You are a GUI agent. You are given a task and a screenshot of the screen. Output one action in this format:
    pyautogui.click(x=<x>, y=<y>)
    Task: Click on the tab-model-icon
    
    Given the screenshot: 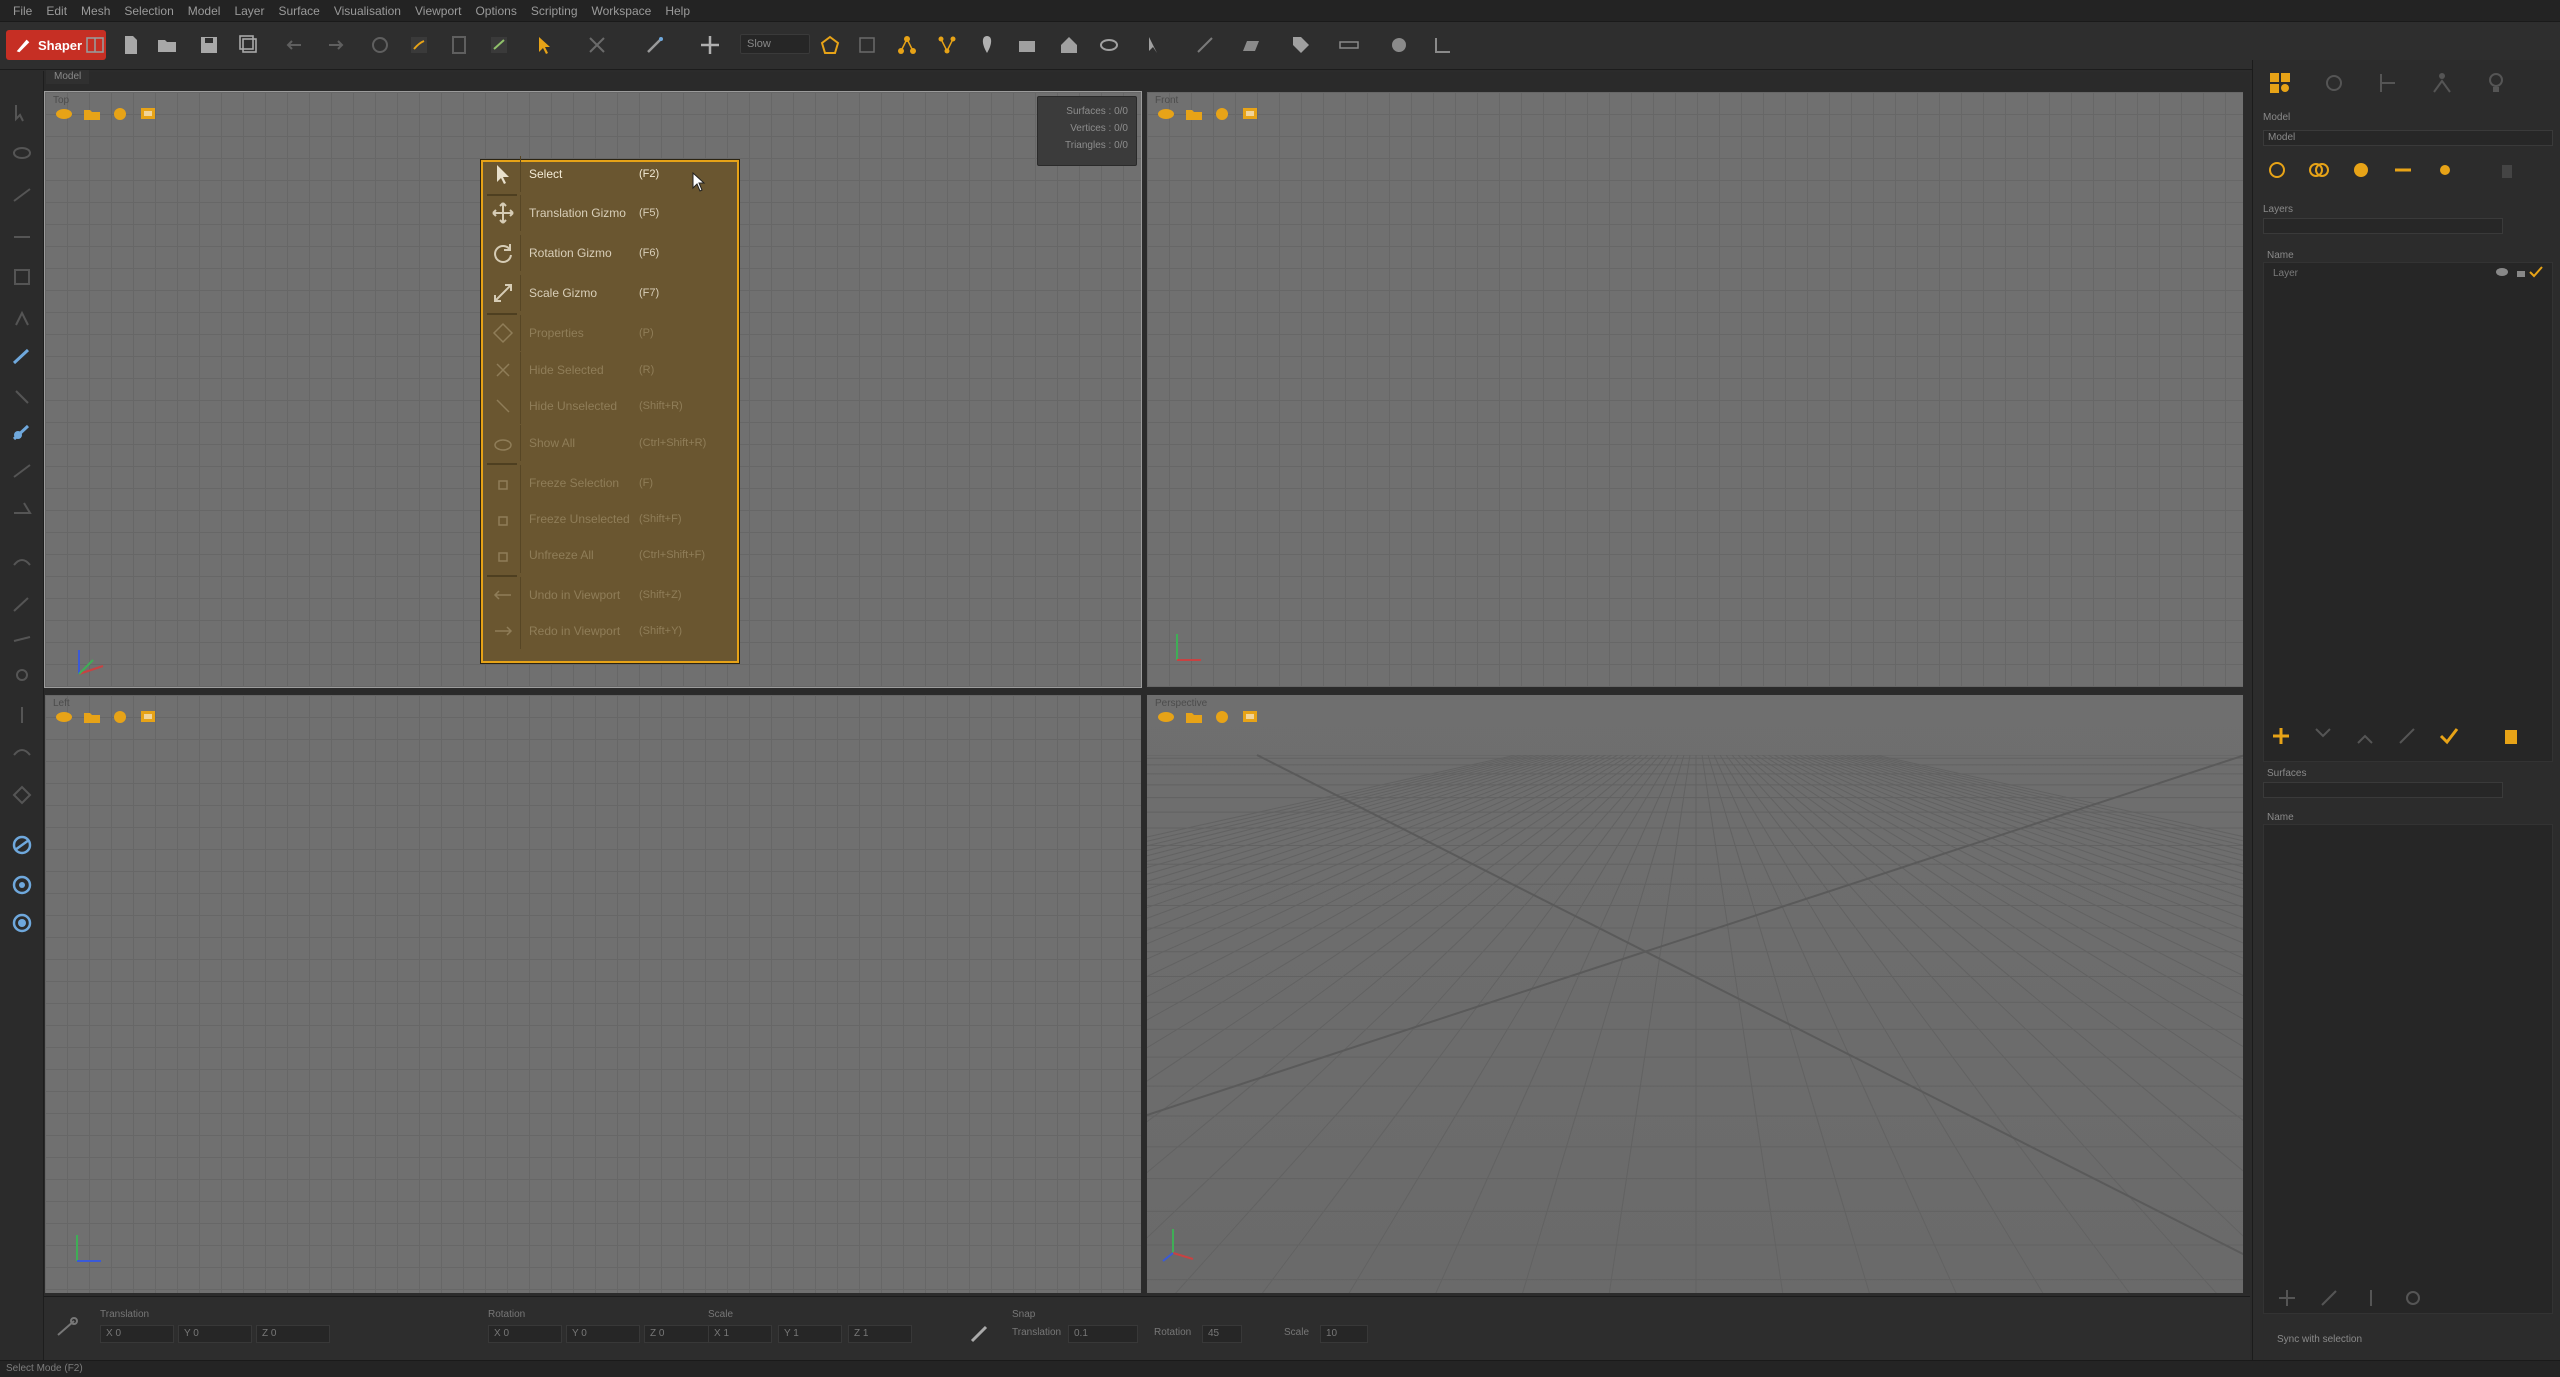 What is the action you would take?
    pyautogui.click(x=2280, y=83)
    